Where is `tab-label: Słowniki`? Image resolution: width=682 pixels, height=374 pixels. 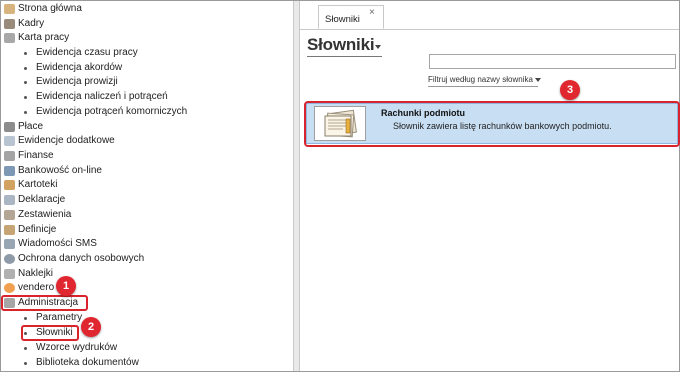
tab-label: Słowniki is located at coordinates (342, 19).